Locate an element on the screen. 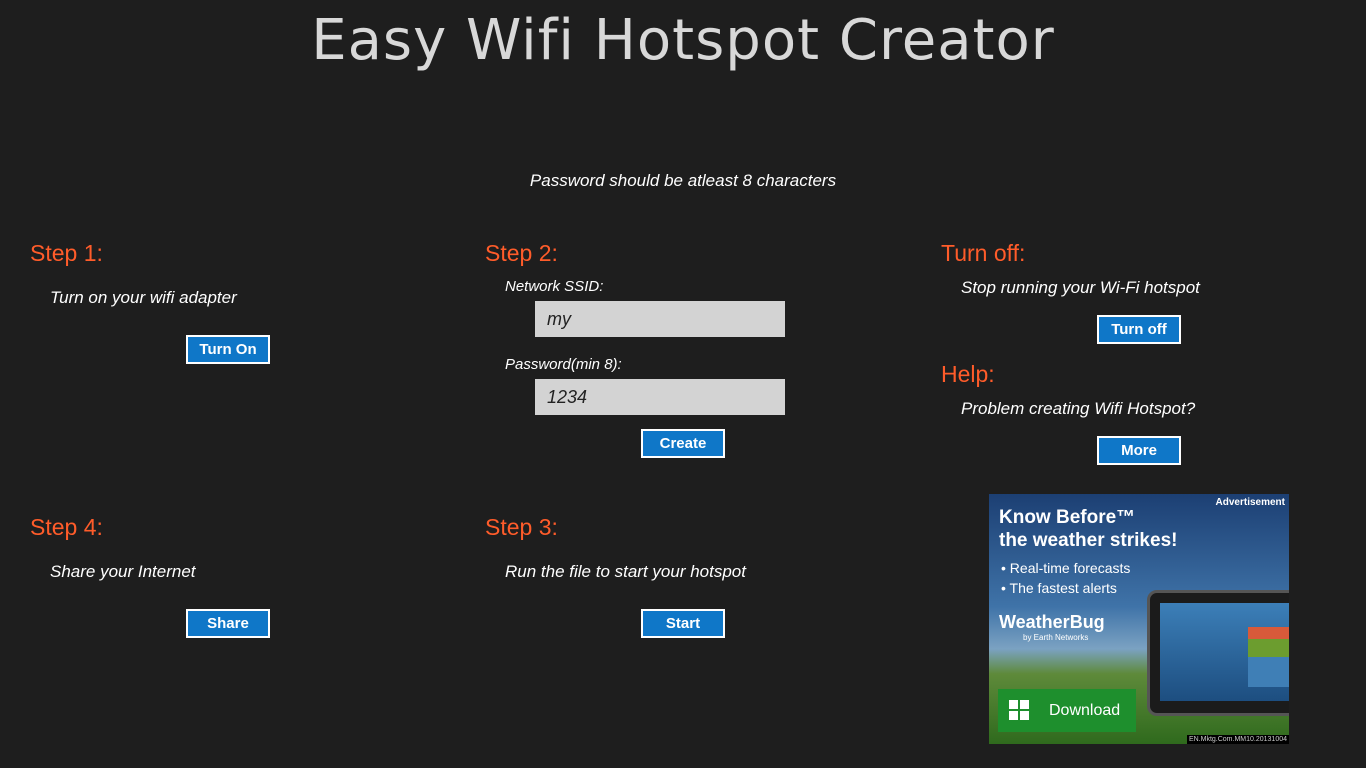 The image size is (1366, 768). share-button: Share is located at coordinates (228, 623).